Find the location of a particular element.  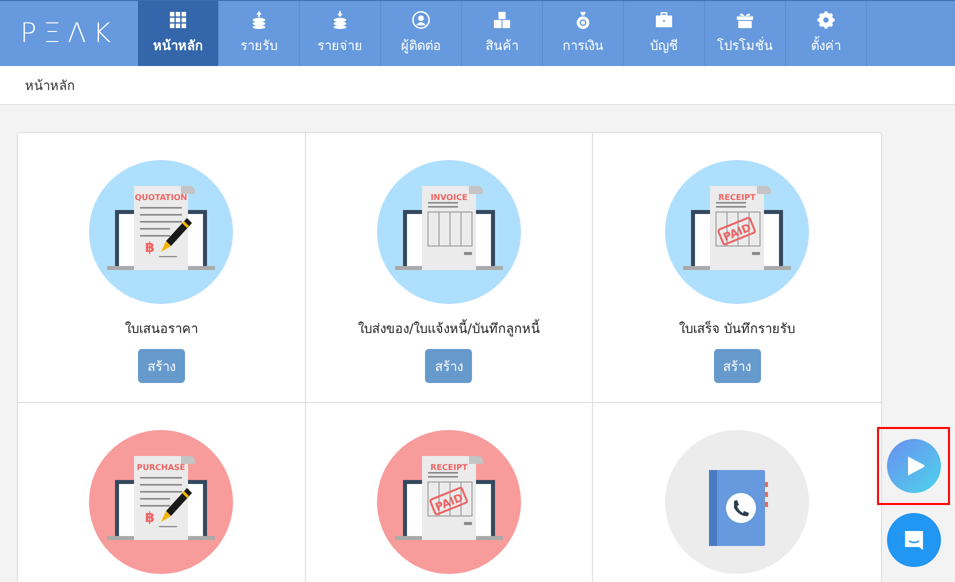

boxes-icon is located at coordinates (502, 20).